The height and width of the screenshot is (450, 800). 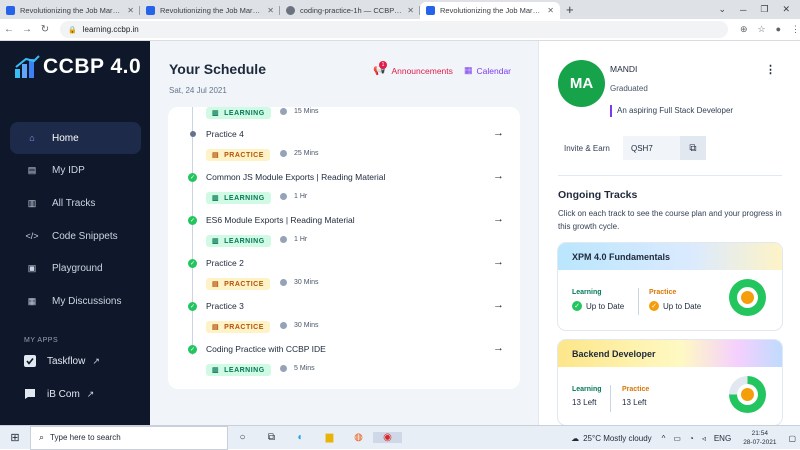 I want to click on megaphone-icon: 📢 1, so click(x=380, y=68).